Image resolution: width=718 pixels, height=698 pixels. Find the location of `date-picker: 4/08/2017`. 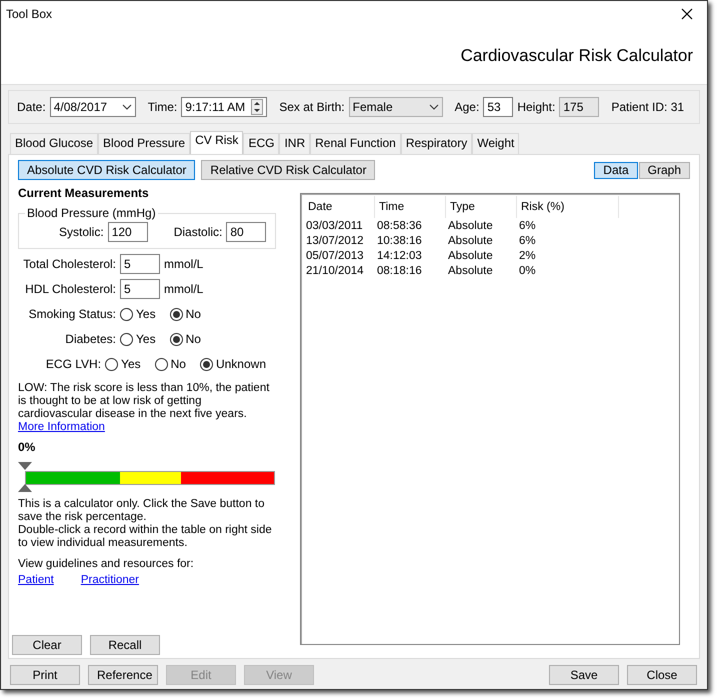

date-picker: 4/08/2017 is located at coordinates (93, 107).